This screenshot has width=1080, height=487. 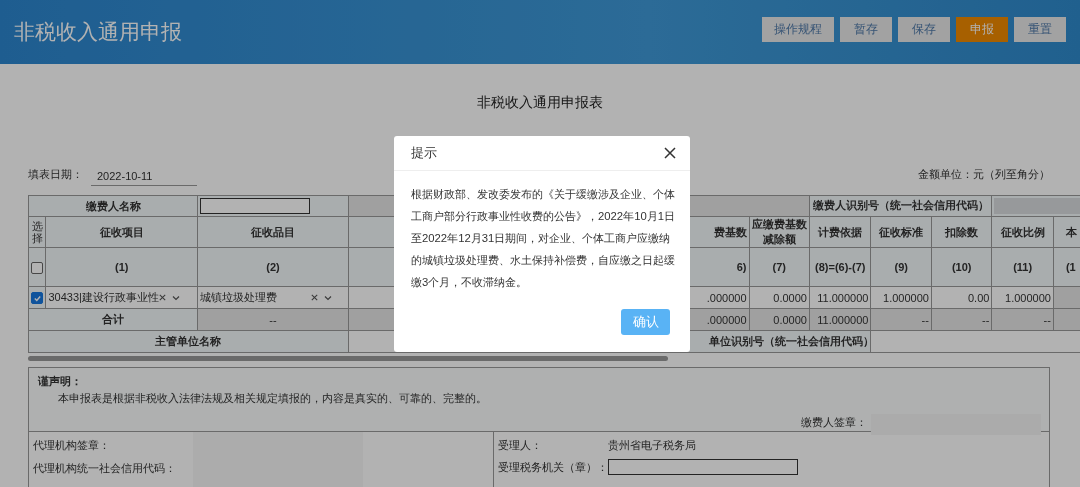 What do you see at coordinates (255, 206) in the screenshot?
I see `payer-name-field` at bounding box center [255, 206].